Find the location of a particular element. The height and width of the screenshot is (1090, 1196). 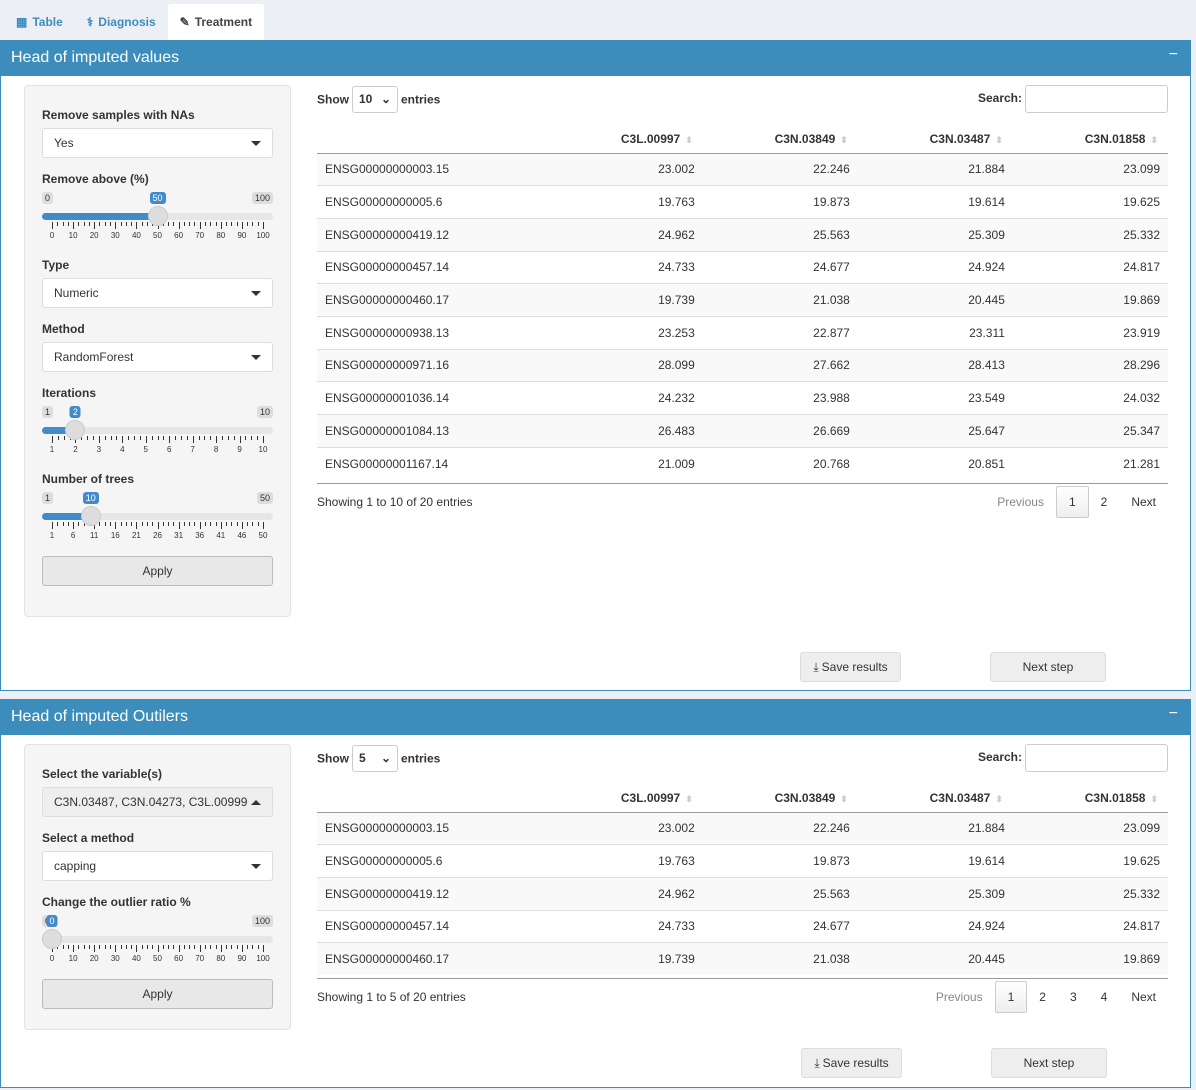

slider-tick-label: 8 is located at coordinates (216, 449).